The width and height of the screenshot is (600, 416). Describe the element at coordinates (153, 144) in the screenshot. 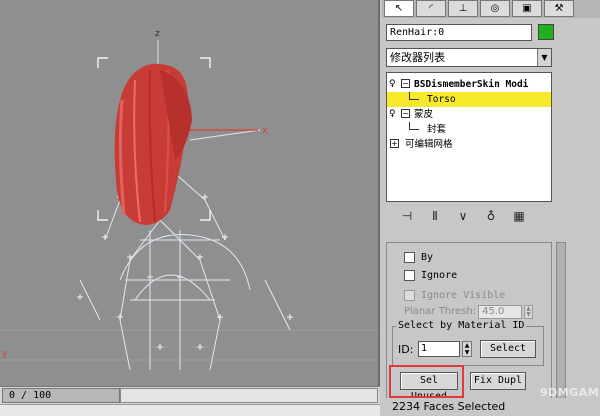

I see `hair-mesh` at that location.